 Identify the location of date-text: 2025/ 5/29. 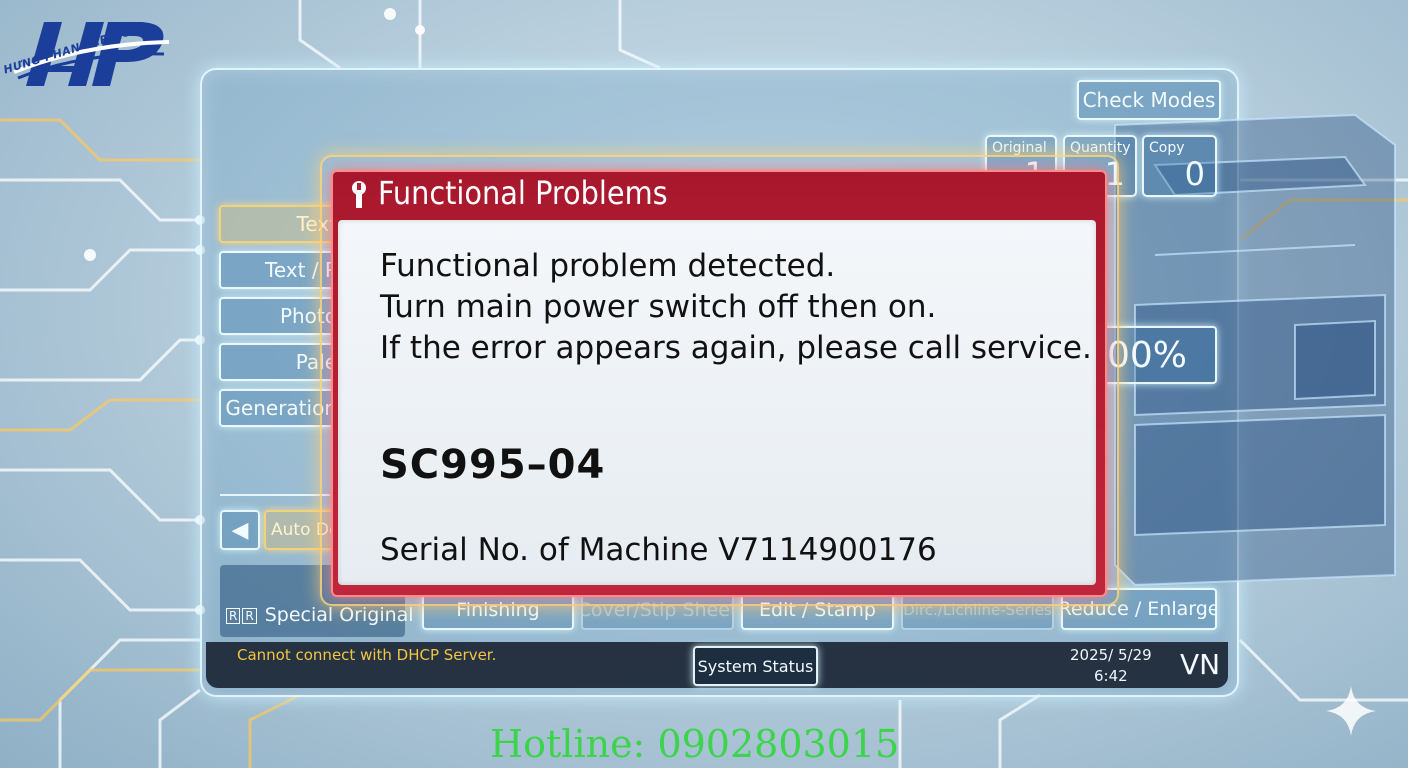
(1111, 655).